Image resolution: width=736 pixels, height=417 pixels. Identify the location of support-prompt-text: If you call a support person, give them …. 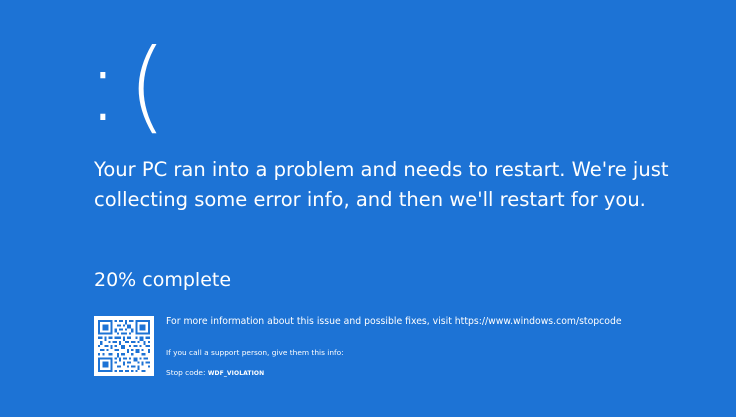
(255, 352).